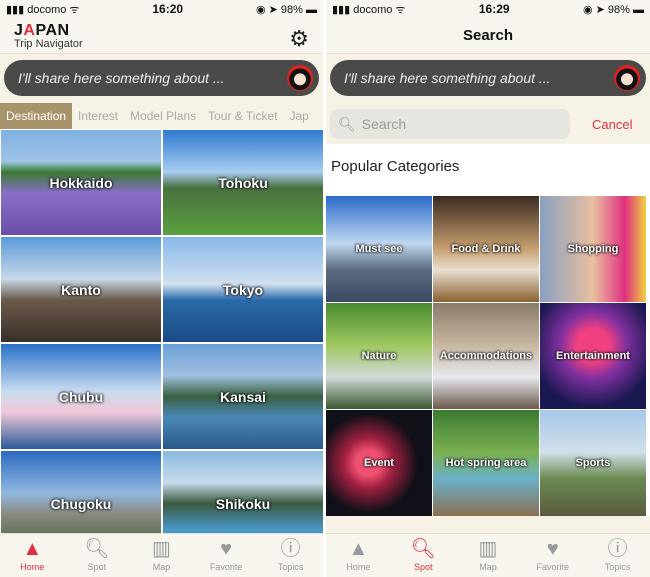 The width and height of the screenshot is (650, 577). Describe the element at coordinates (488, 9) in the screenshot. I see `status-bar: ▮▮▮ docomo ᯤ 16:29 ◉ ➤ 98% ▬` at that location.